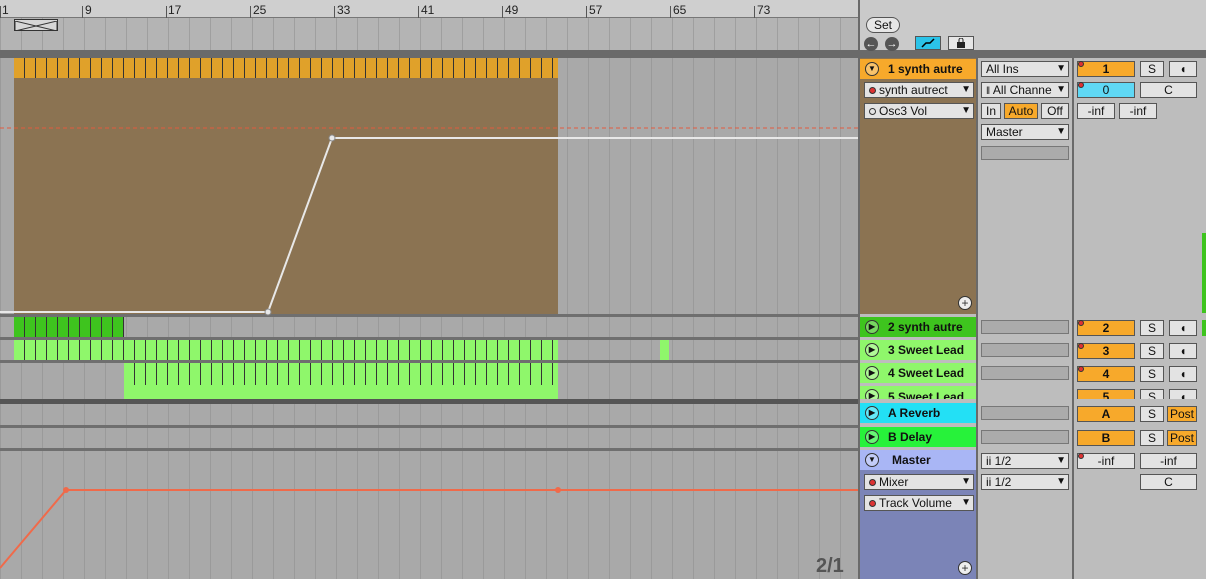 The image size is (1206, 579). I want to click on track-activator-3: 3, so click(1106, 351).